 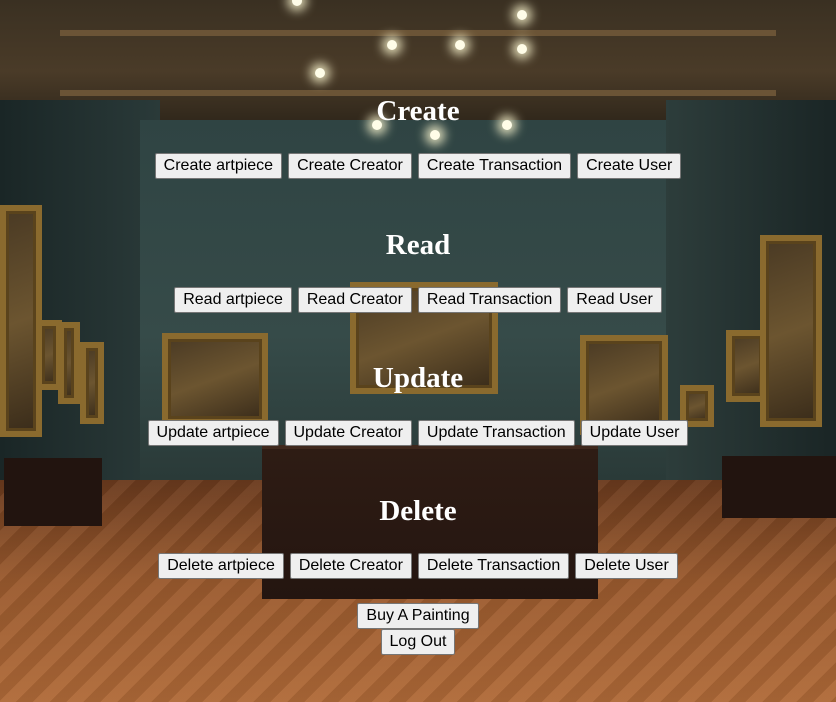 I want to click on logout-row: Log Out, so click(x=418, y=642).